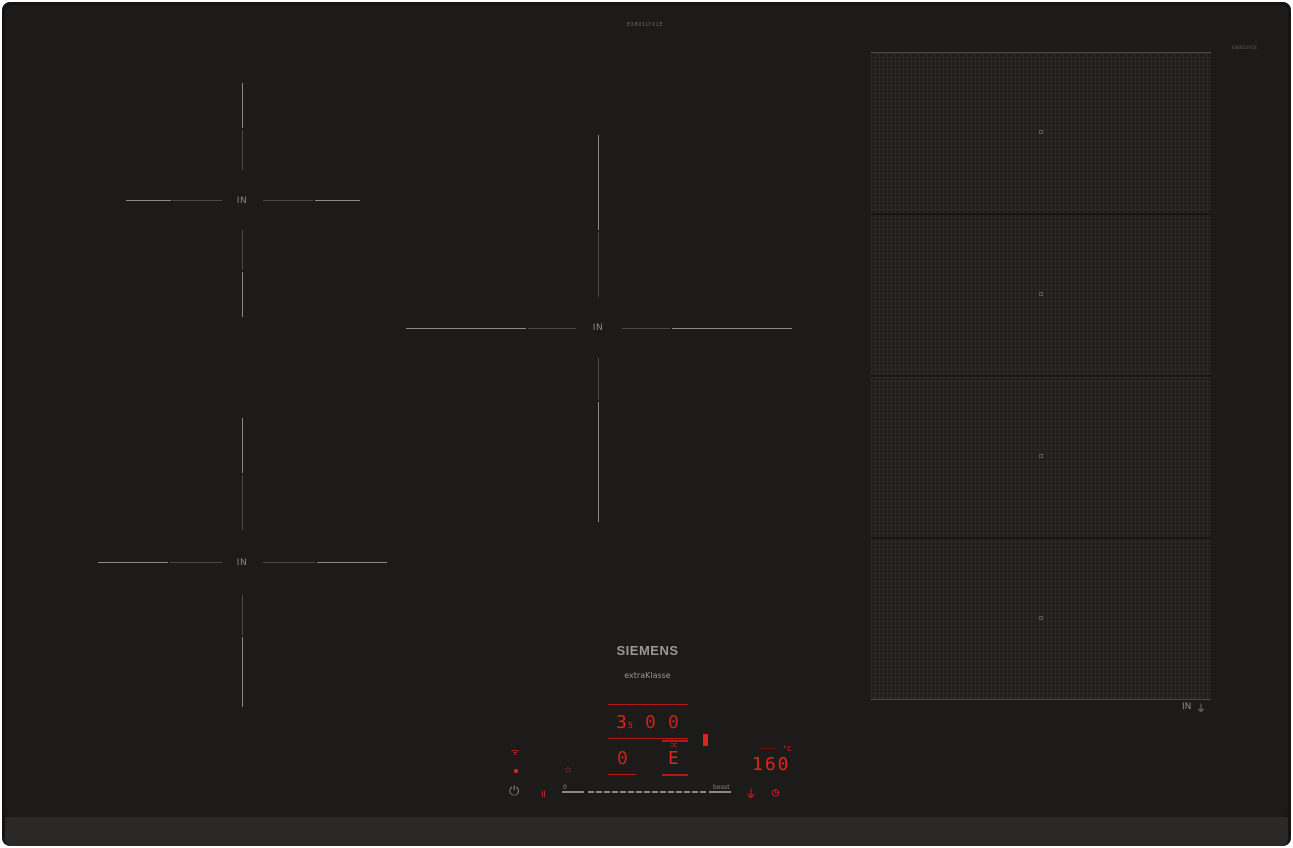 The image size is (1293, 848). I want to click on brand-logo: SIEMENS, so click(647, 650).